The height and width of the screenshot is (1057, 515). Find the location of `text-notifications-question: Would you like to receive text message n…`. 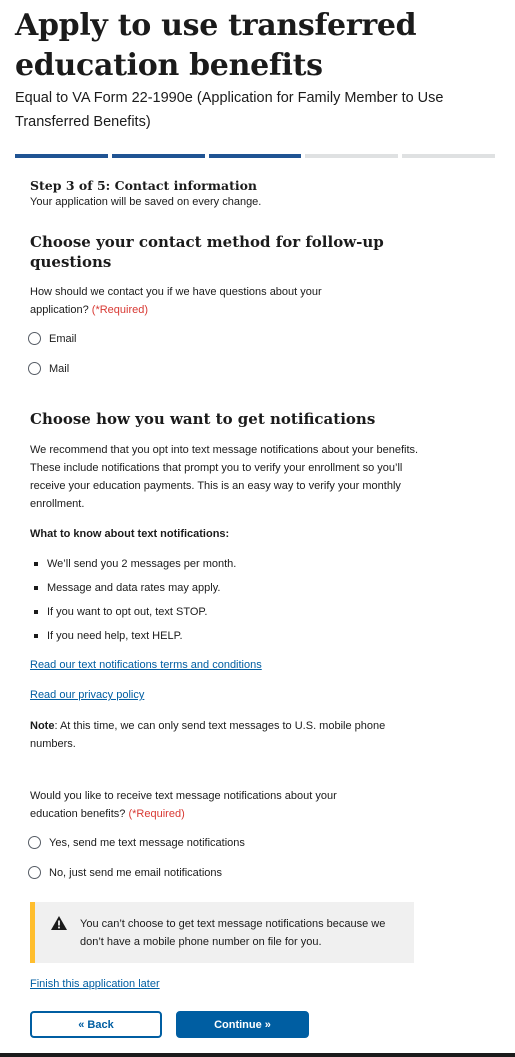

text-notifications-question: Would you like to receive text message n… is located at coordinates (195, 805).